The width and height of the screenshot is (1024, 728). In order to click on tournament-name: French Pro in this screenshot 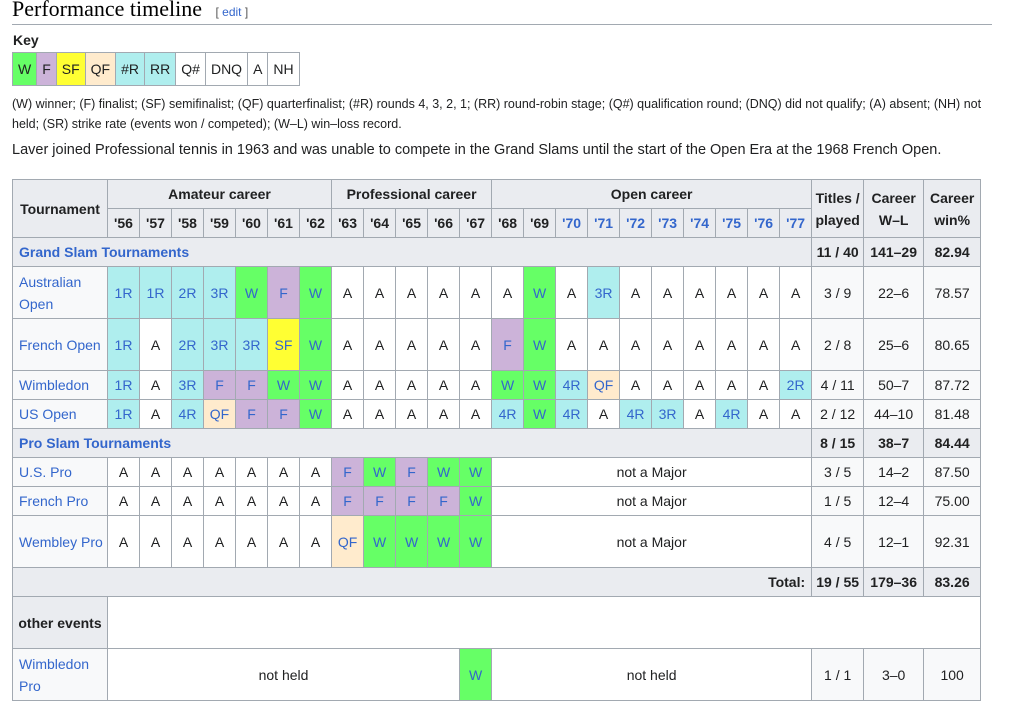, I will do `click(60, 501)`.